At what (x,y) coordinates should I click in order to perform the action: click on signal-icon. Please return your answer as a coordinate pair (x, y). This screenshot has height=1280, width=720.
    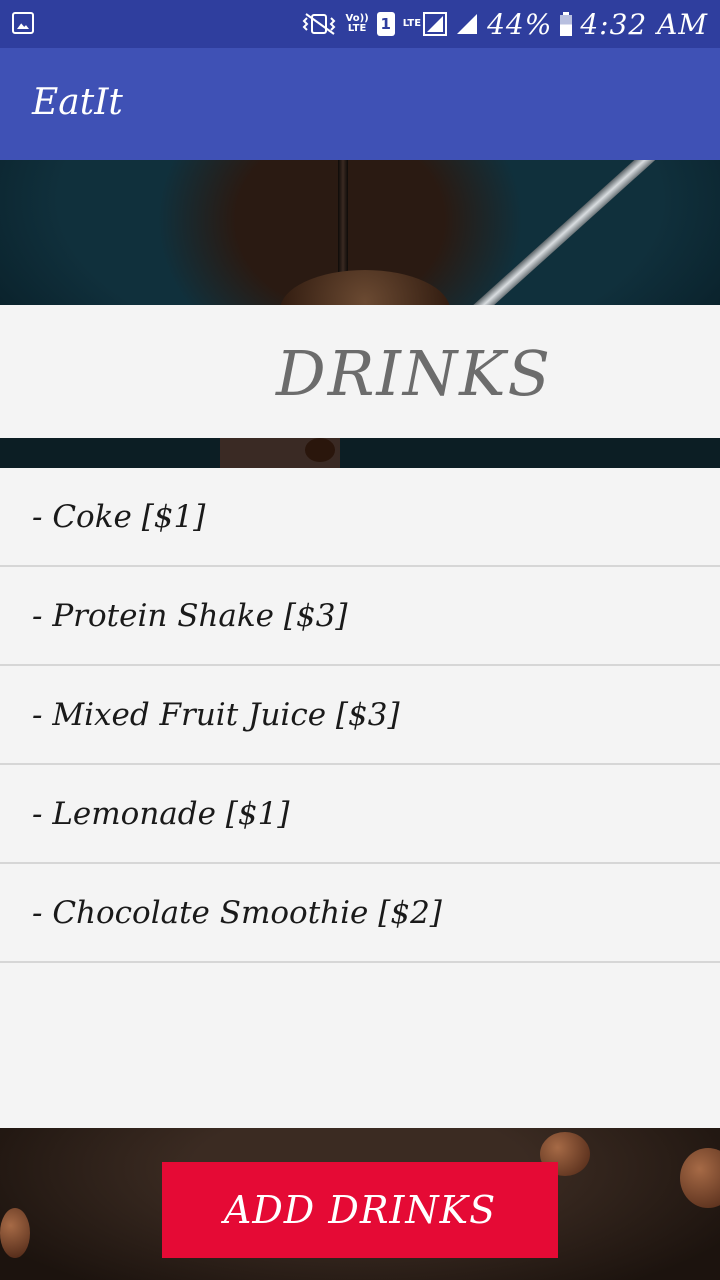
    Looking at the image, I should click on (467, 24).